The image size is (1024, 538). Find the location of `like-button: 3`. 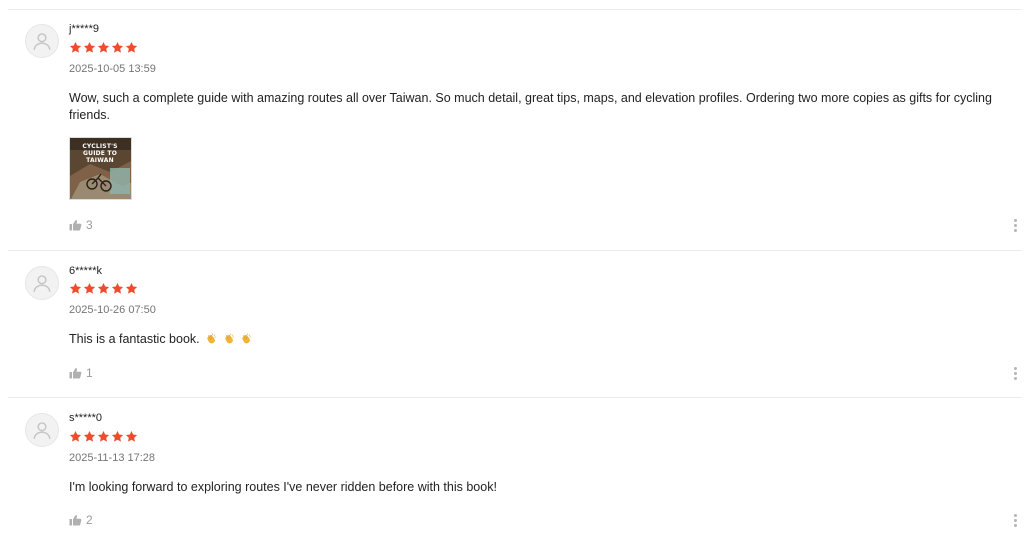

like-button: 3 is located at coordinates (81, 225).